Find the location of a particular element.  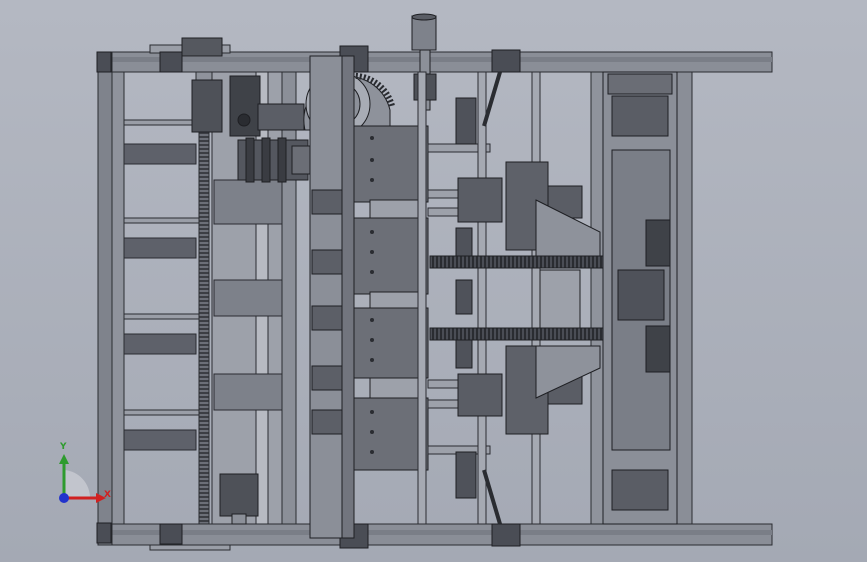

guide-rods is located at coordinates (479, 298).